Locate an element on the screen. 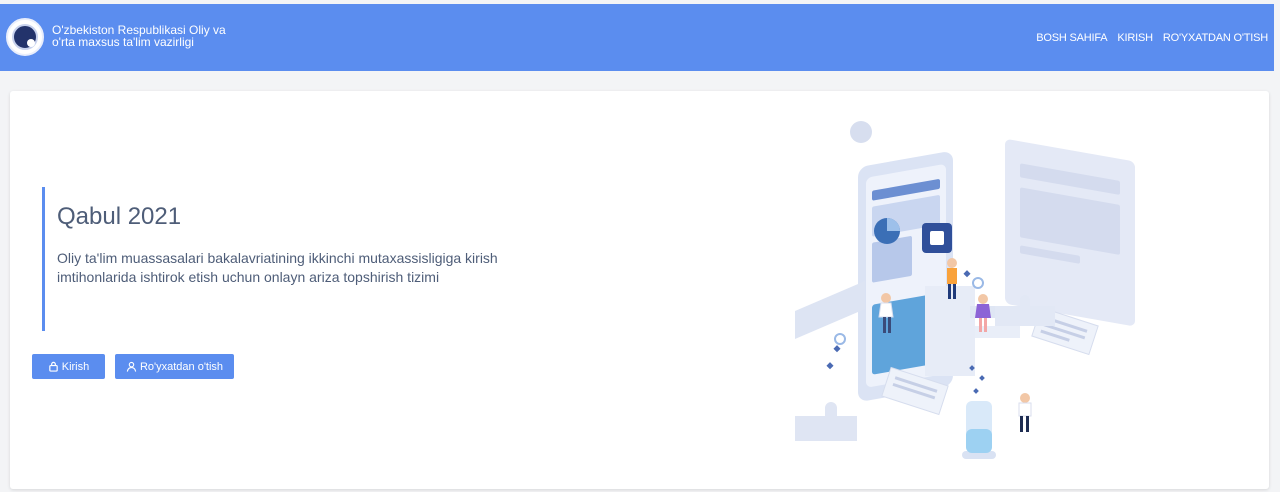 This screenshot has height=492, width=1280. register-button-label: Ro'yxatdan o'tish is located at coordinates (181, 366).